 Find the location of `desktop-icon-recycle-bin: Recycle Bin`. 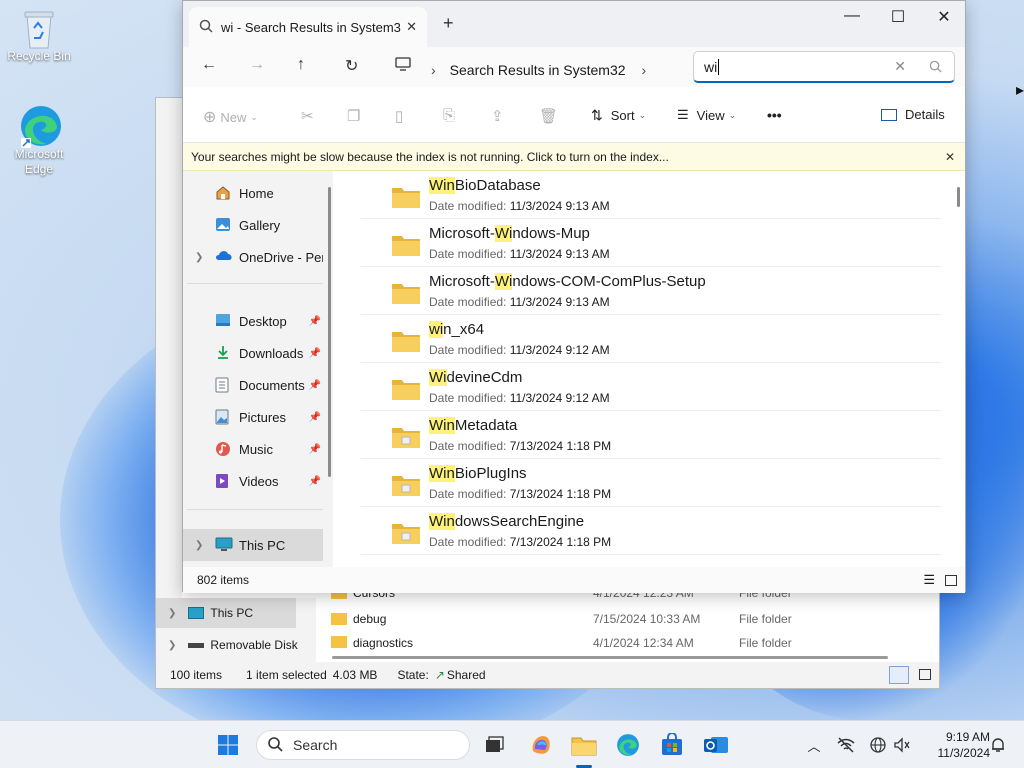

desktop-icon-recycle-bin: Recycle Bin is located at coordinates (39, 34).